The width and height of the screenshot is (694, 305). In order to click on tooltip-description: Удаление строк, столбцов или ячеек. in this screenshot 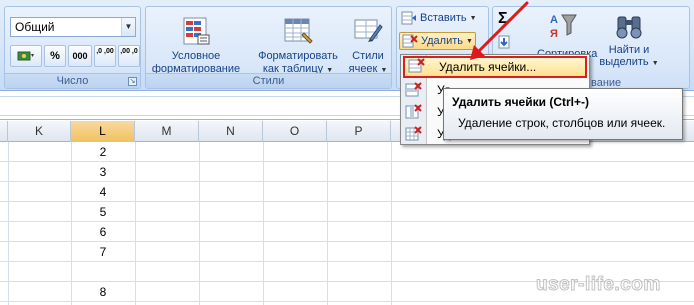, I will do `click(562, 123)`.